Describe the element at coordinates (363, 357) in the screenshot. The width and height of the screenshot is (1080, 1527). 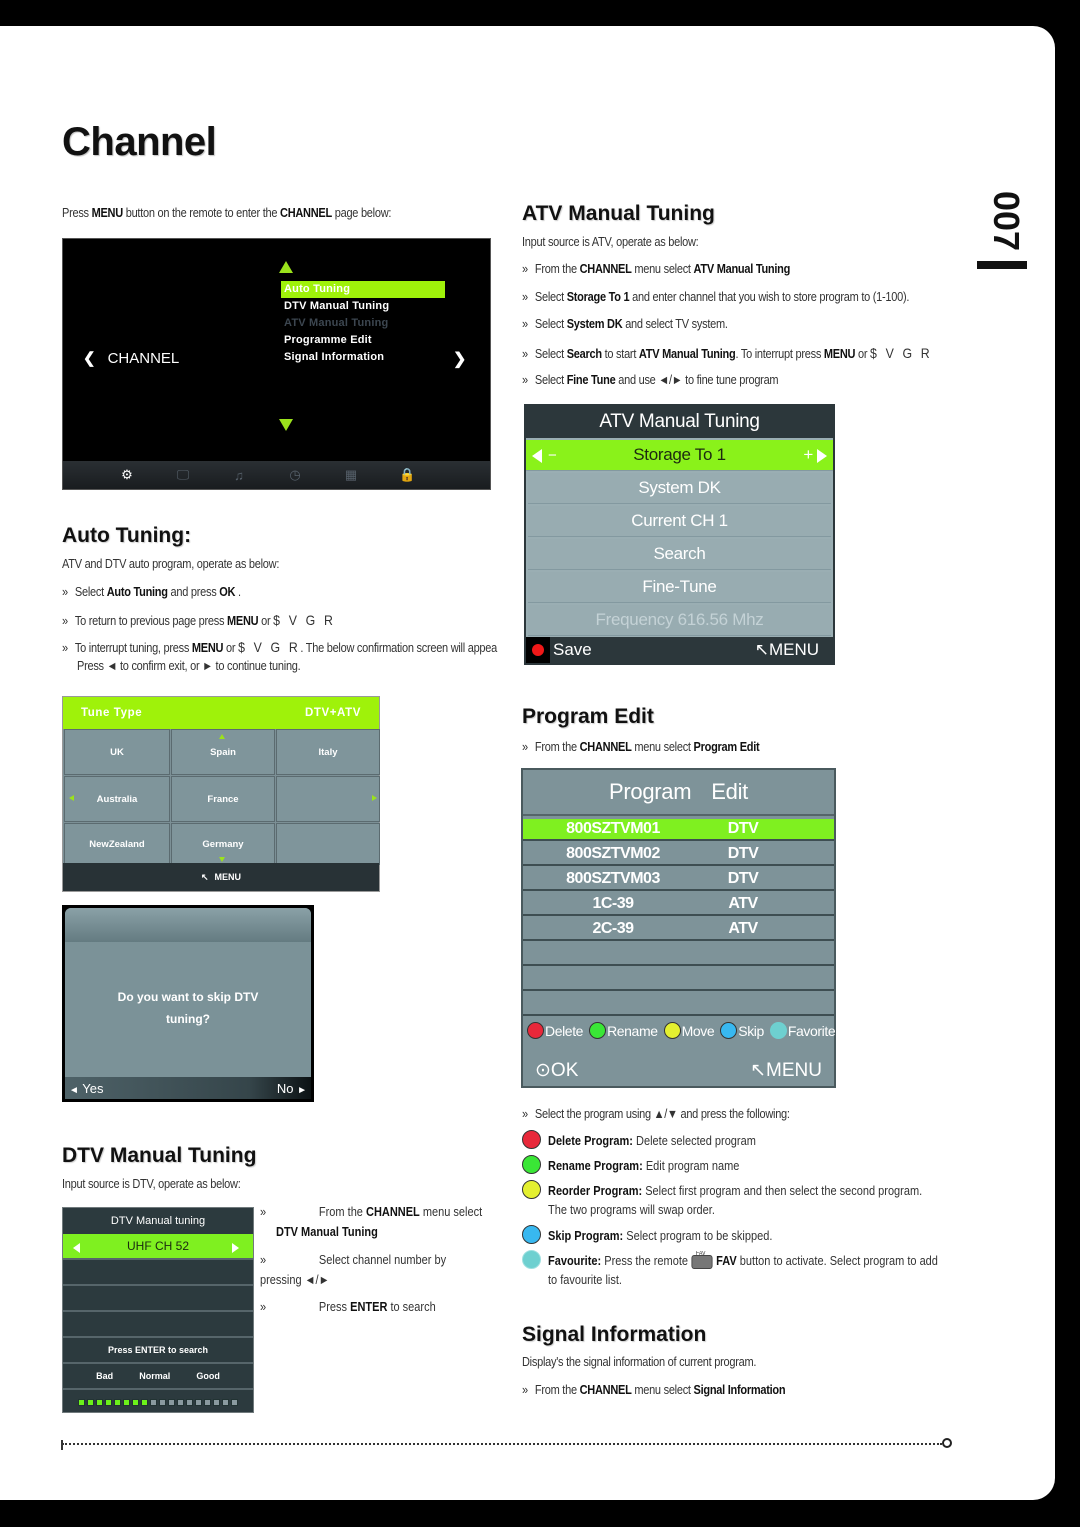
I see `menu-item-signal-information: Signal Information` at that location.